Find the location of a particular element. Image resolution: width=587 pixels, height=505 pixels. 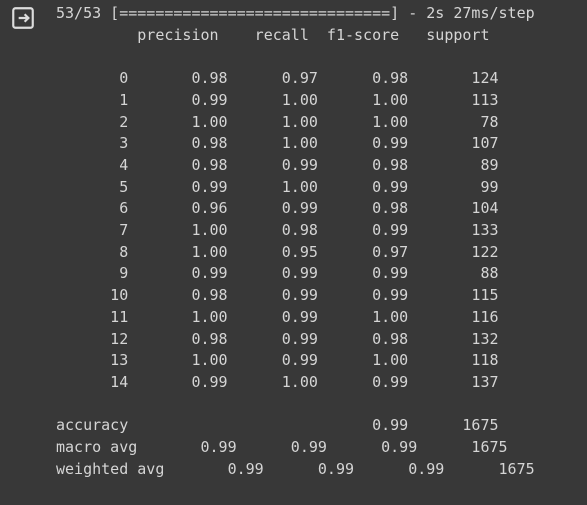

report-row-12: 12 0.98 0.99 0.98 132 is located at coordinates (277, 338).